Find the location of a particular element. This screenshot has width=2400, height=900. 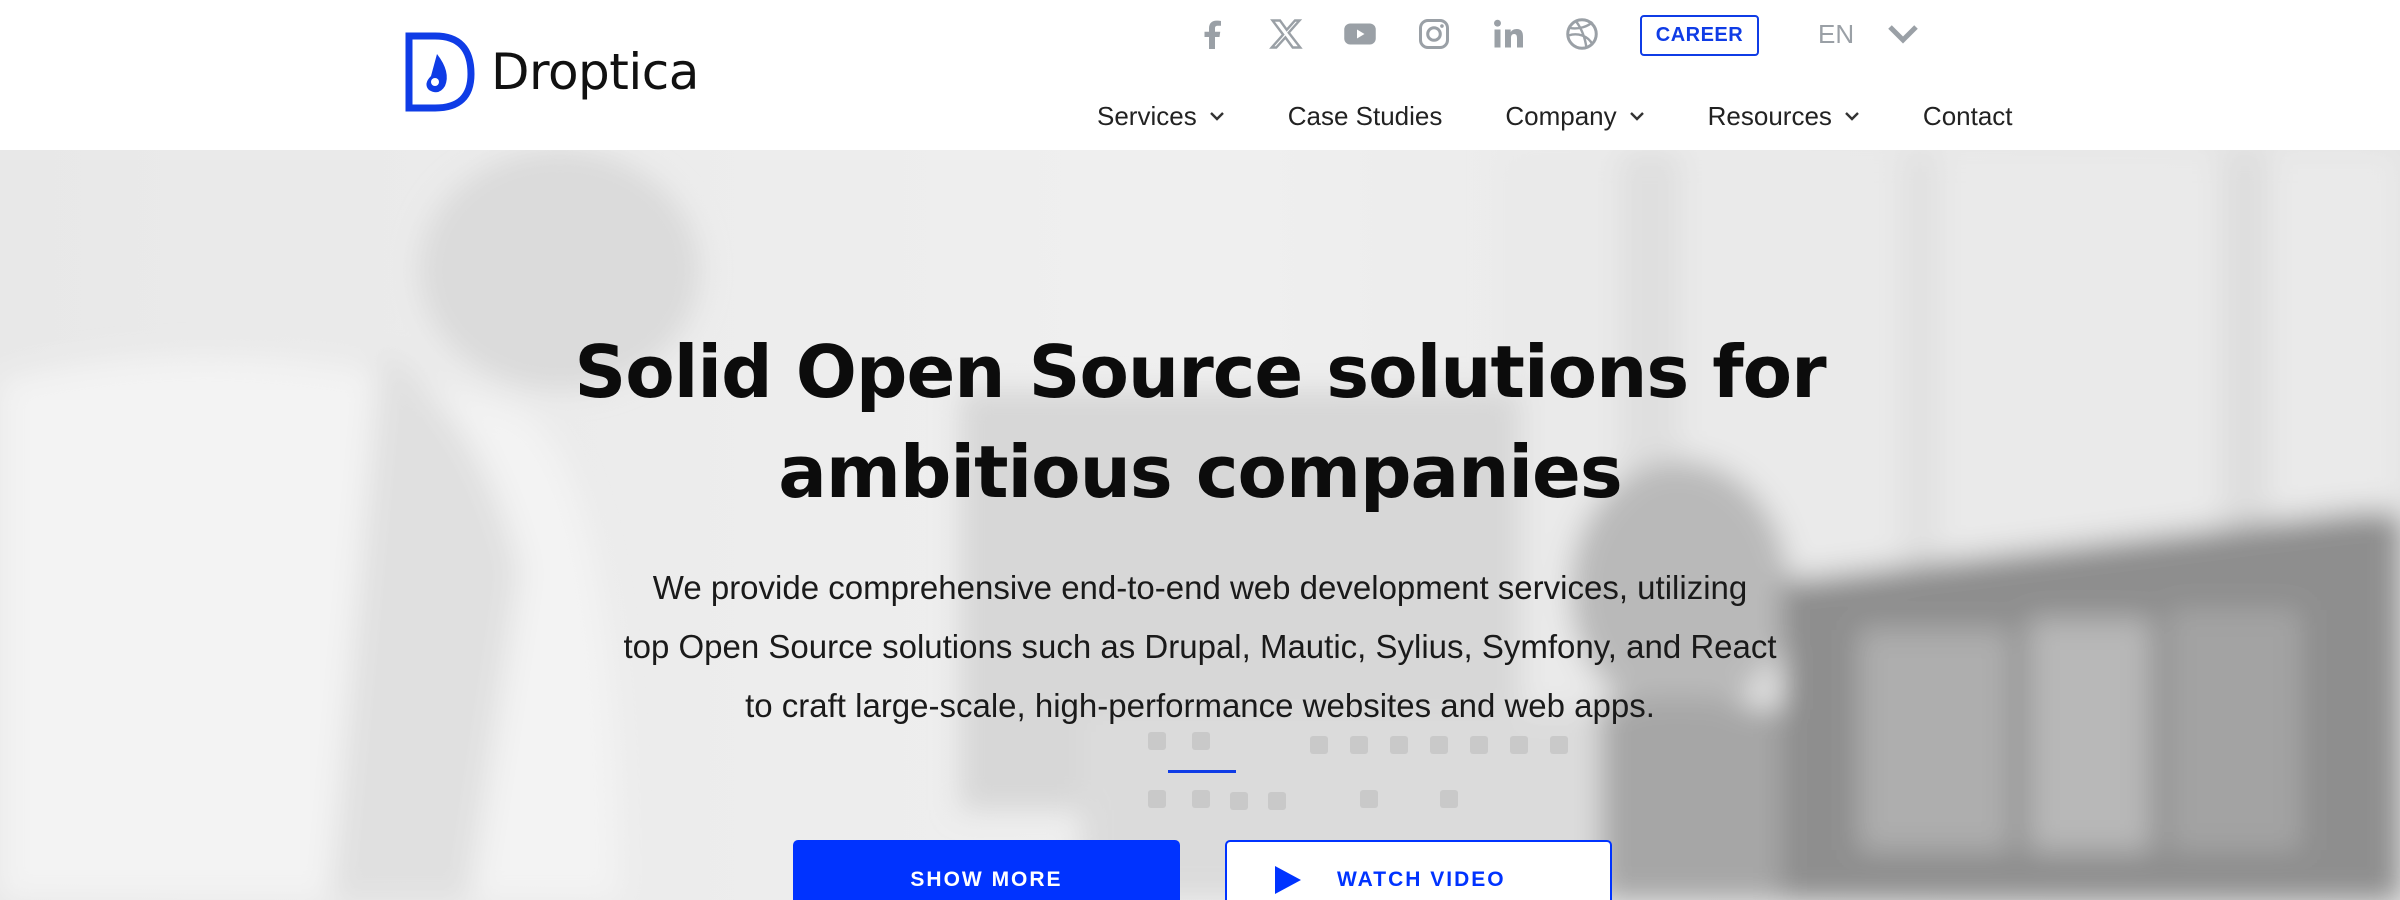

brand-name: Droptica is located at coordinates (595, 72).